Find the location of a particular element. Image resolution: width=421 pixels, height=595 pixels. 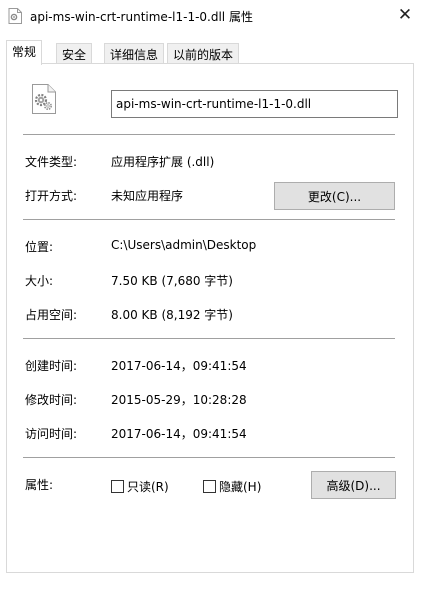

opens-with-value: 未知应用程序 is located at coordinates (147, 196).